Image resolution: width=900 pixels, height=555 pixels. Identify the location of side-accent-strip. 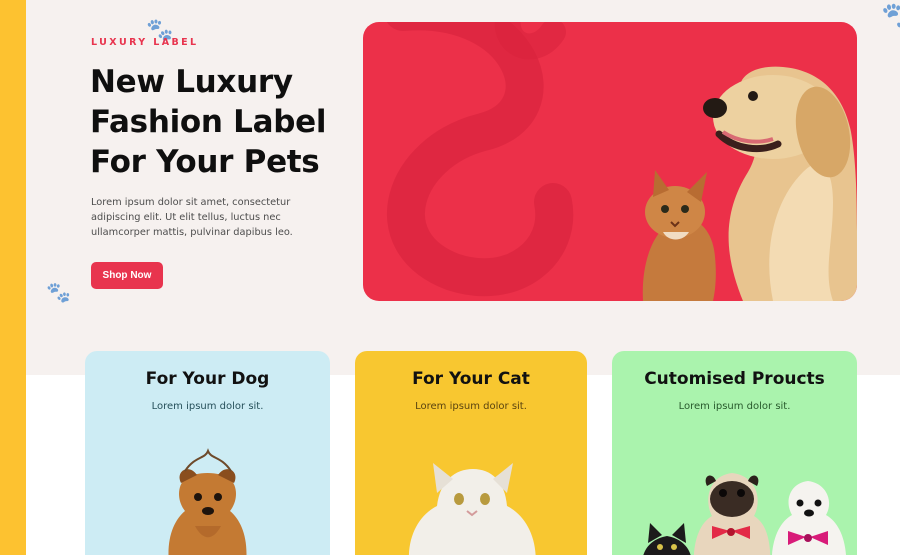
(13, 277).